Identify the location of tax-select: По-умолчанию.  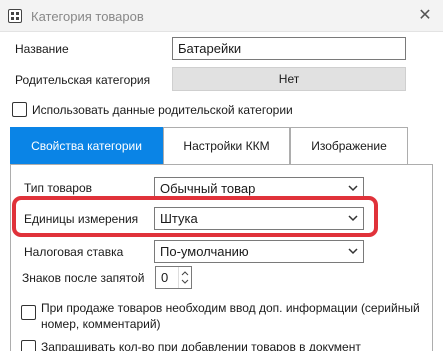
(259, 251).